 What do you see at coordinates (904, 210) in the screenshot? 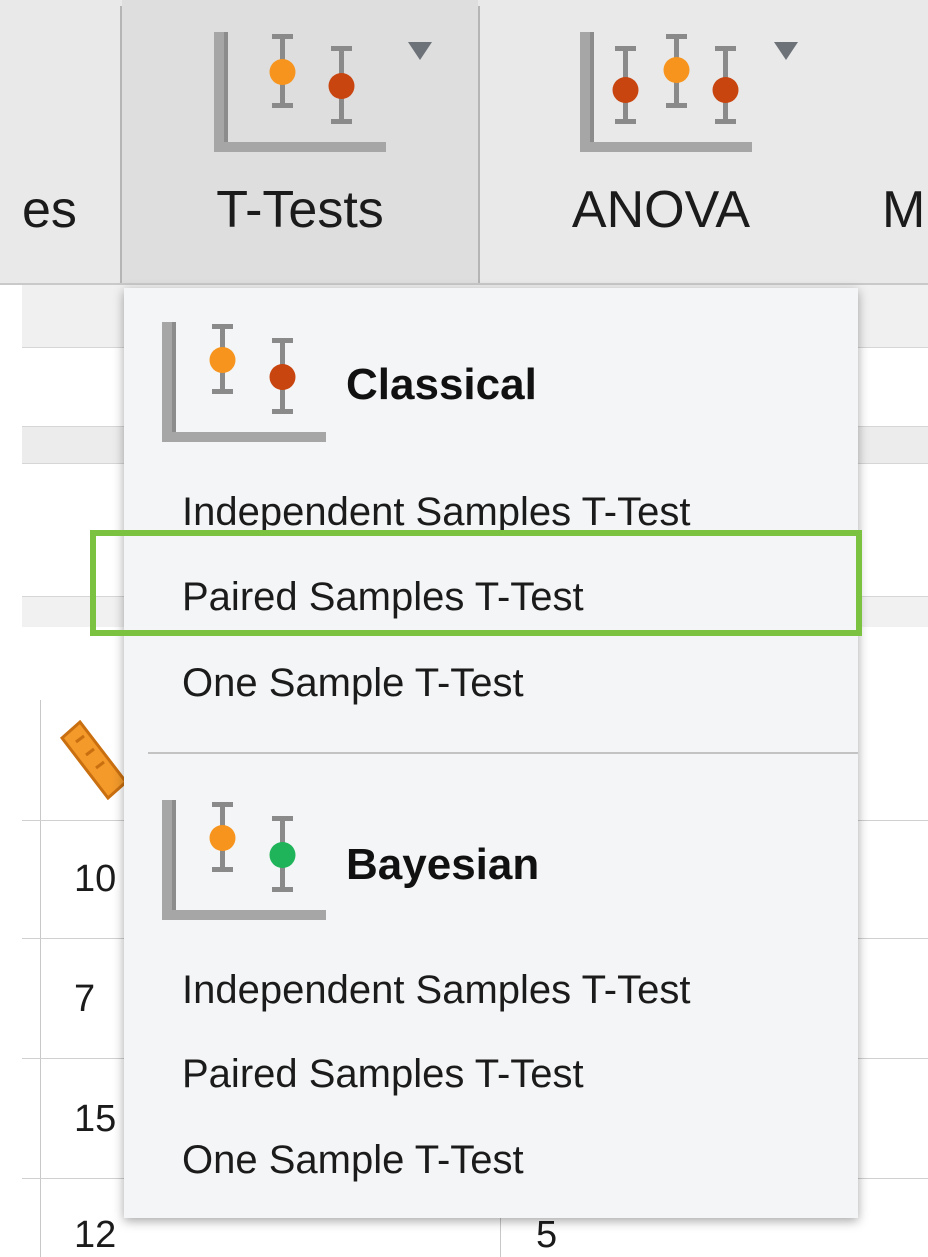
I see `ribbon-button-label: M` at bounding box center [904, 210].